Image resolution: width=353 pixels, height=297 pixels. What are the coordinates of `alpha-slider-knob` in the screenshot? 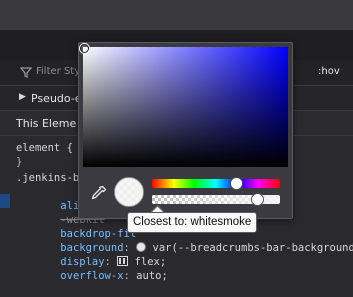 It's located at (257, 199).